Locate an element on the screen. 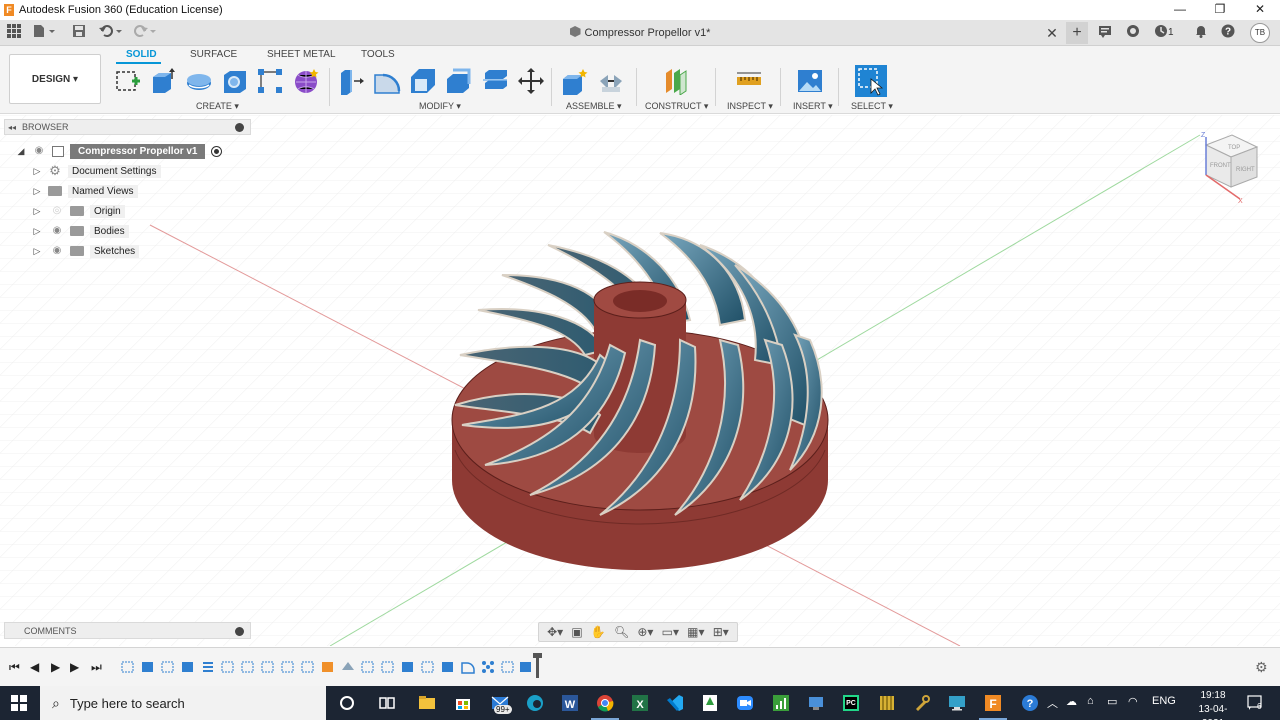  maximize-button: ❐ is located at coordinates (1220, 10).